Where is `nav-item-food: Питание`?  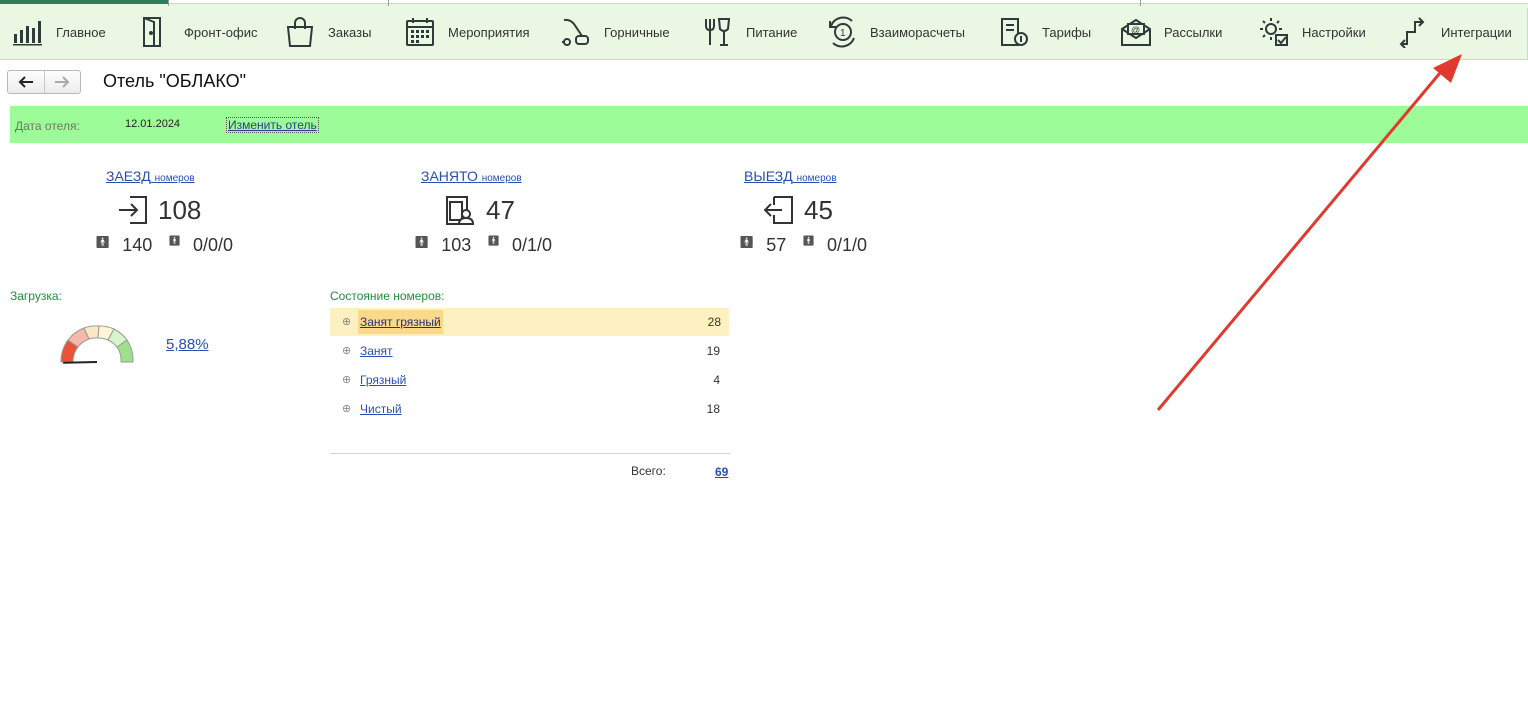
nav-item-food: Питание is located at coordinates (749, 32).